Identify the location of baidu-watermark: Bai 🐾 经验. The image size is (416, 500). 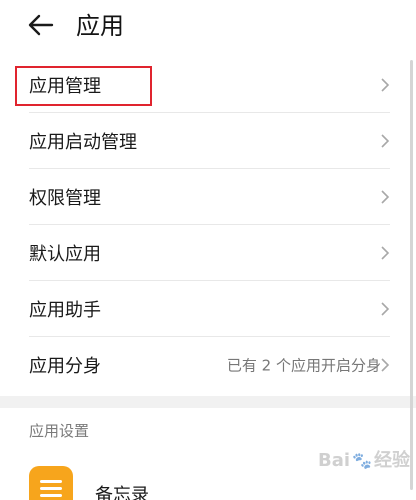
(364, 460).